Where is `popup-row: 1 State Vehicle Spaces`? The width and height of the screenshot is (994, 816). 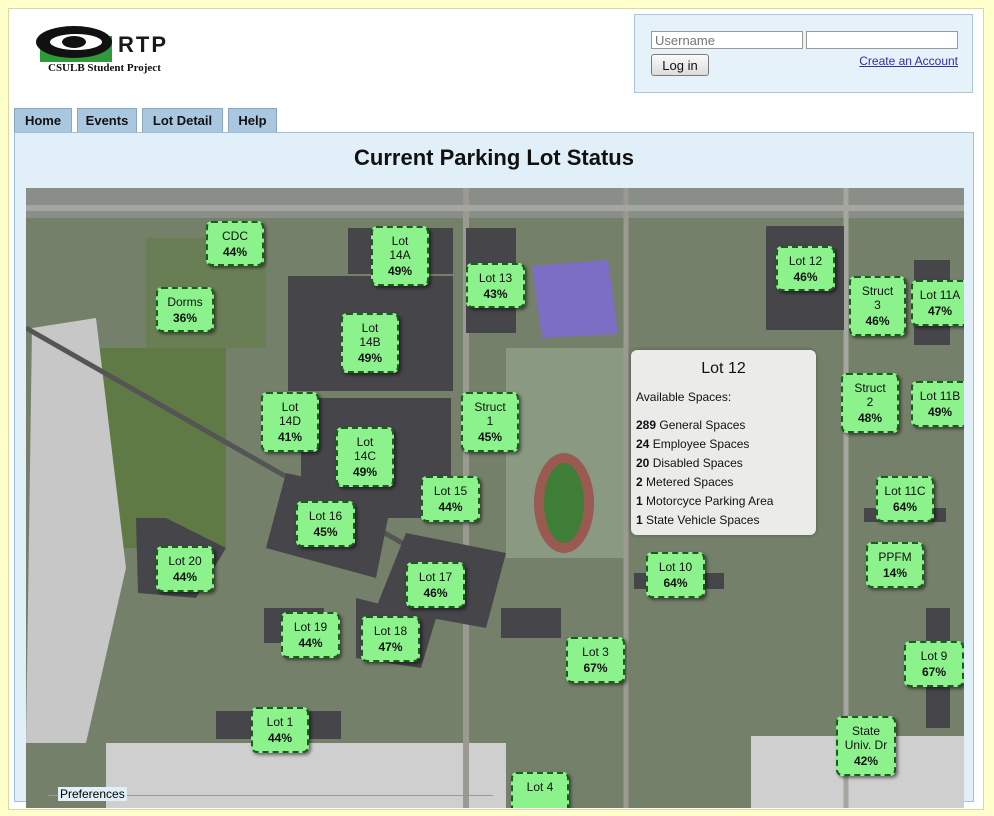
popup-row: 1 State Vehicle Spaces is located at coordinates (697, 520).